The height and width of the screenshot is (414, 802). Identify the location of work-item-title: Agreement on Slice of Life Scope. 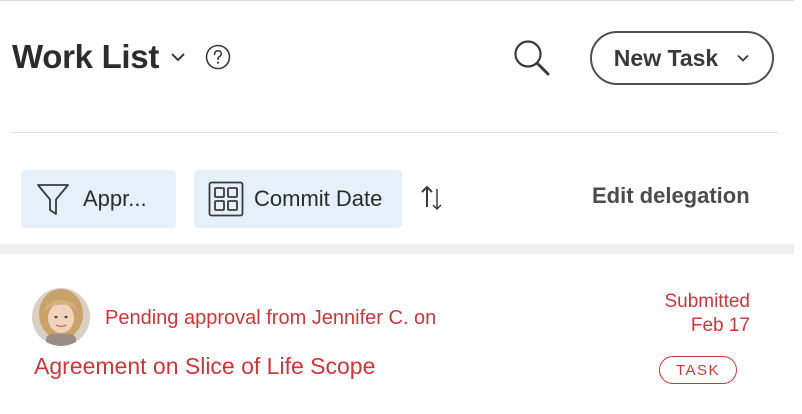
(204, 366).